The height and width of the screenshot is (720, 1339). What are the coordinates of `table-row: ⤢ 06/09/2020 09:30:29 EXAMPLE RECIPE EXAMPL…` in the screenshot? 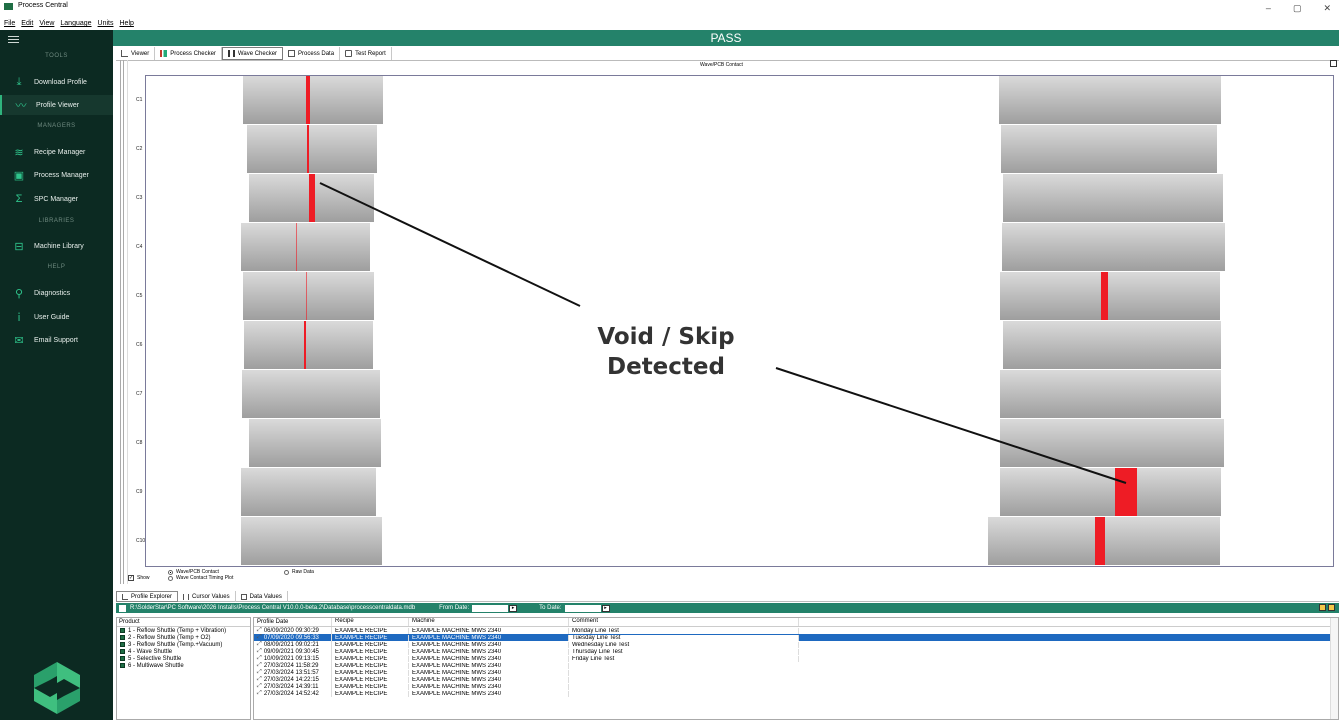 It's located at (796, 630).